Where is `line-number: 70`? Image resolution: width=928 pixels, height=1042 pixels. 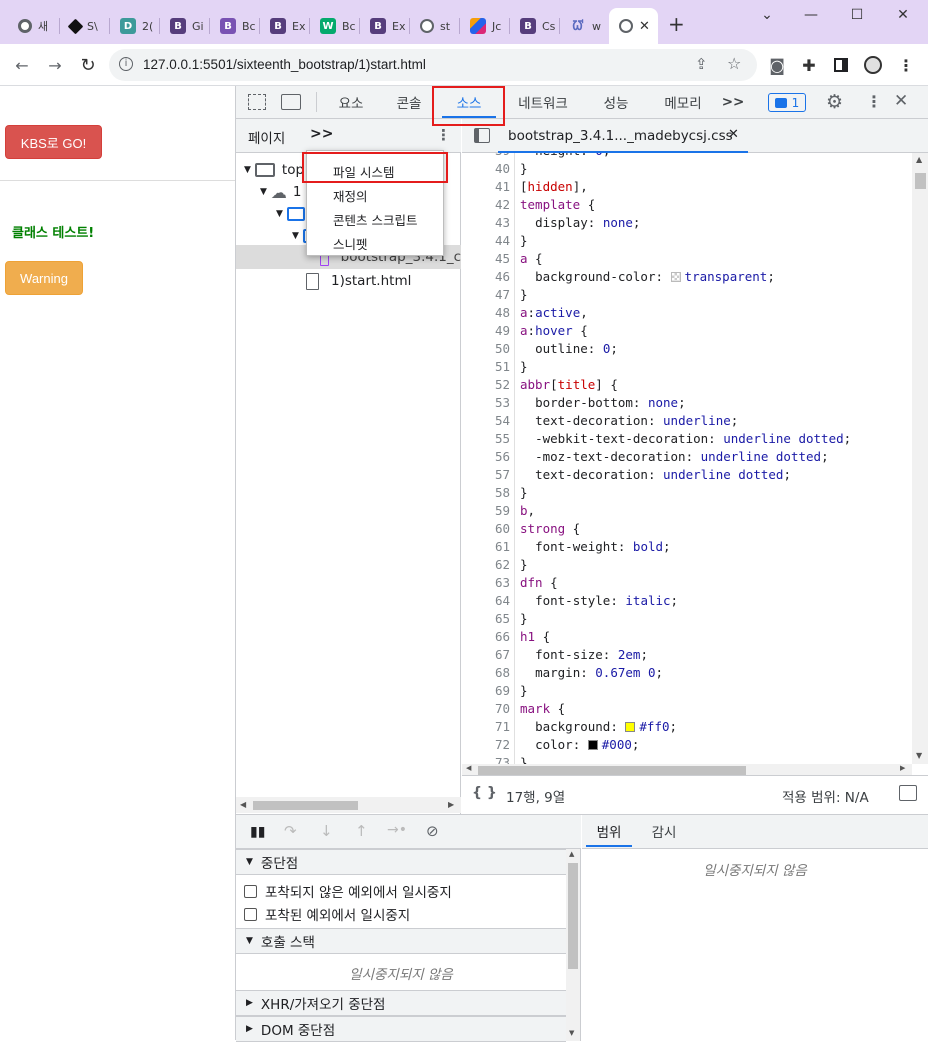 line-number: 70 is located at coordinates (486, 708).